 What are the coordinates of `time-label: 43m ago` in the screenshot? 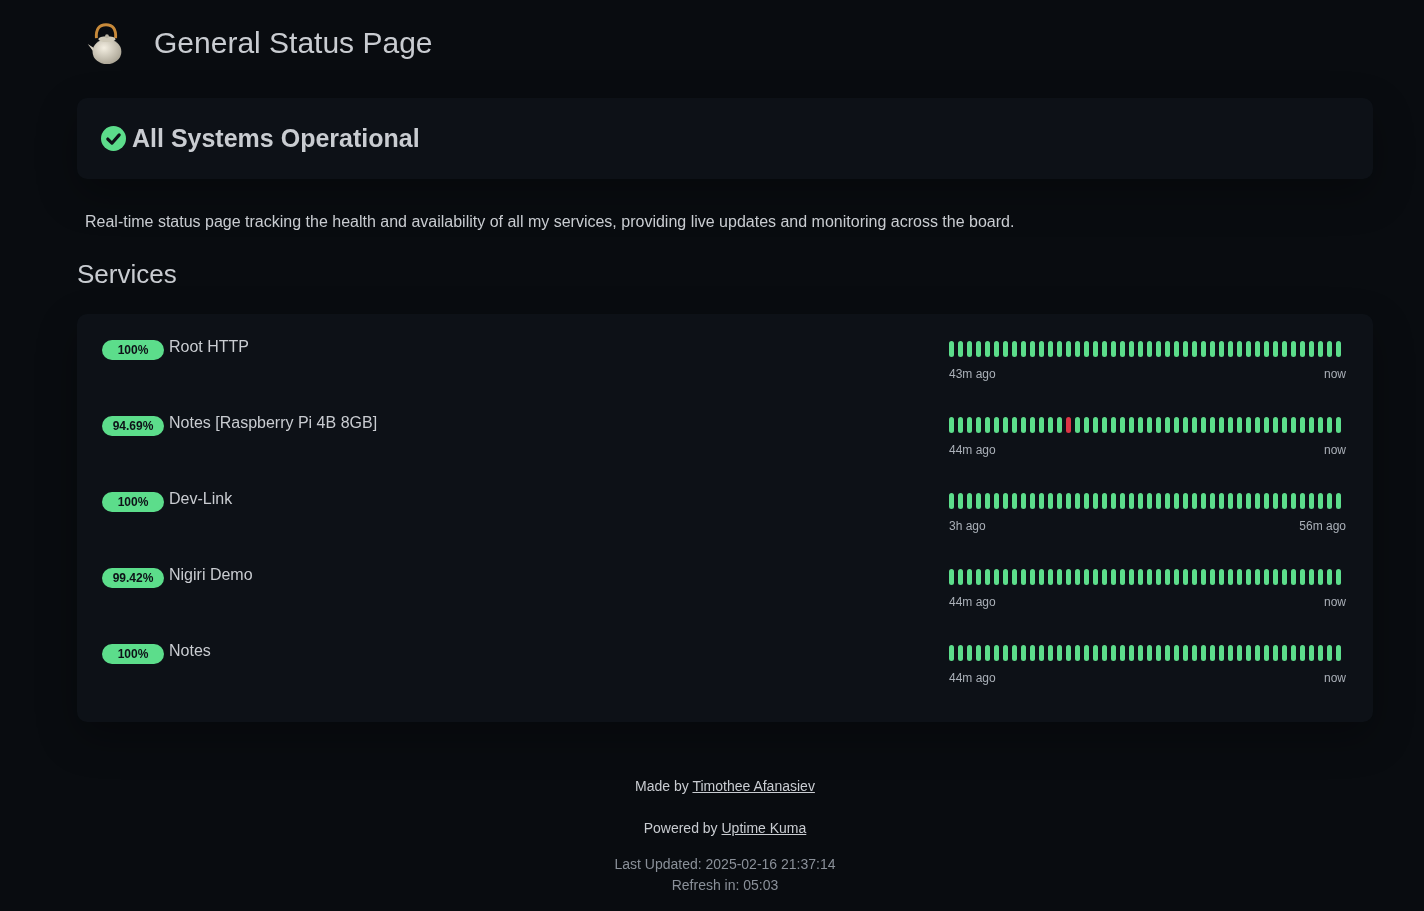 It's located at (972, 374).